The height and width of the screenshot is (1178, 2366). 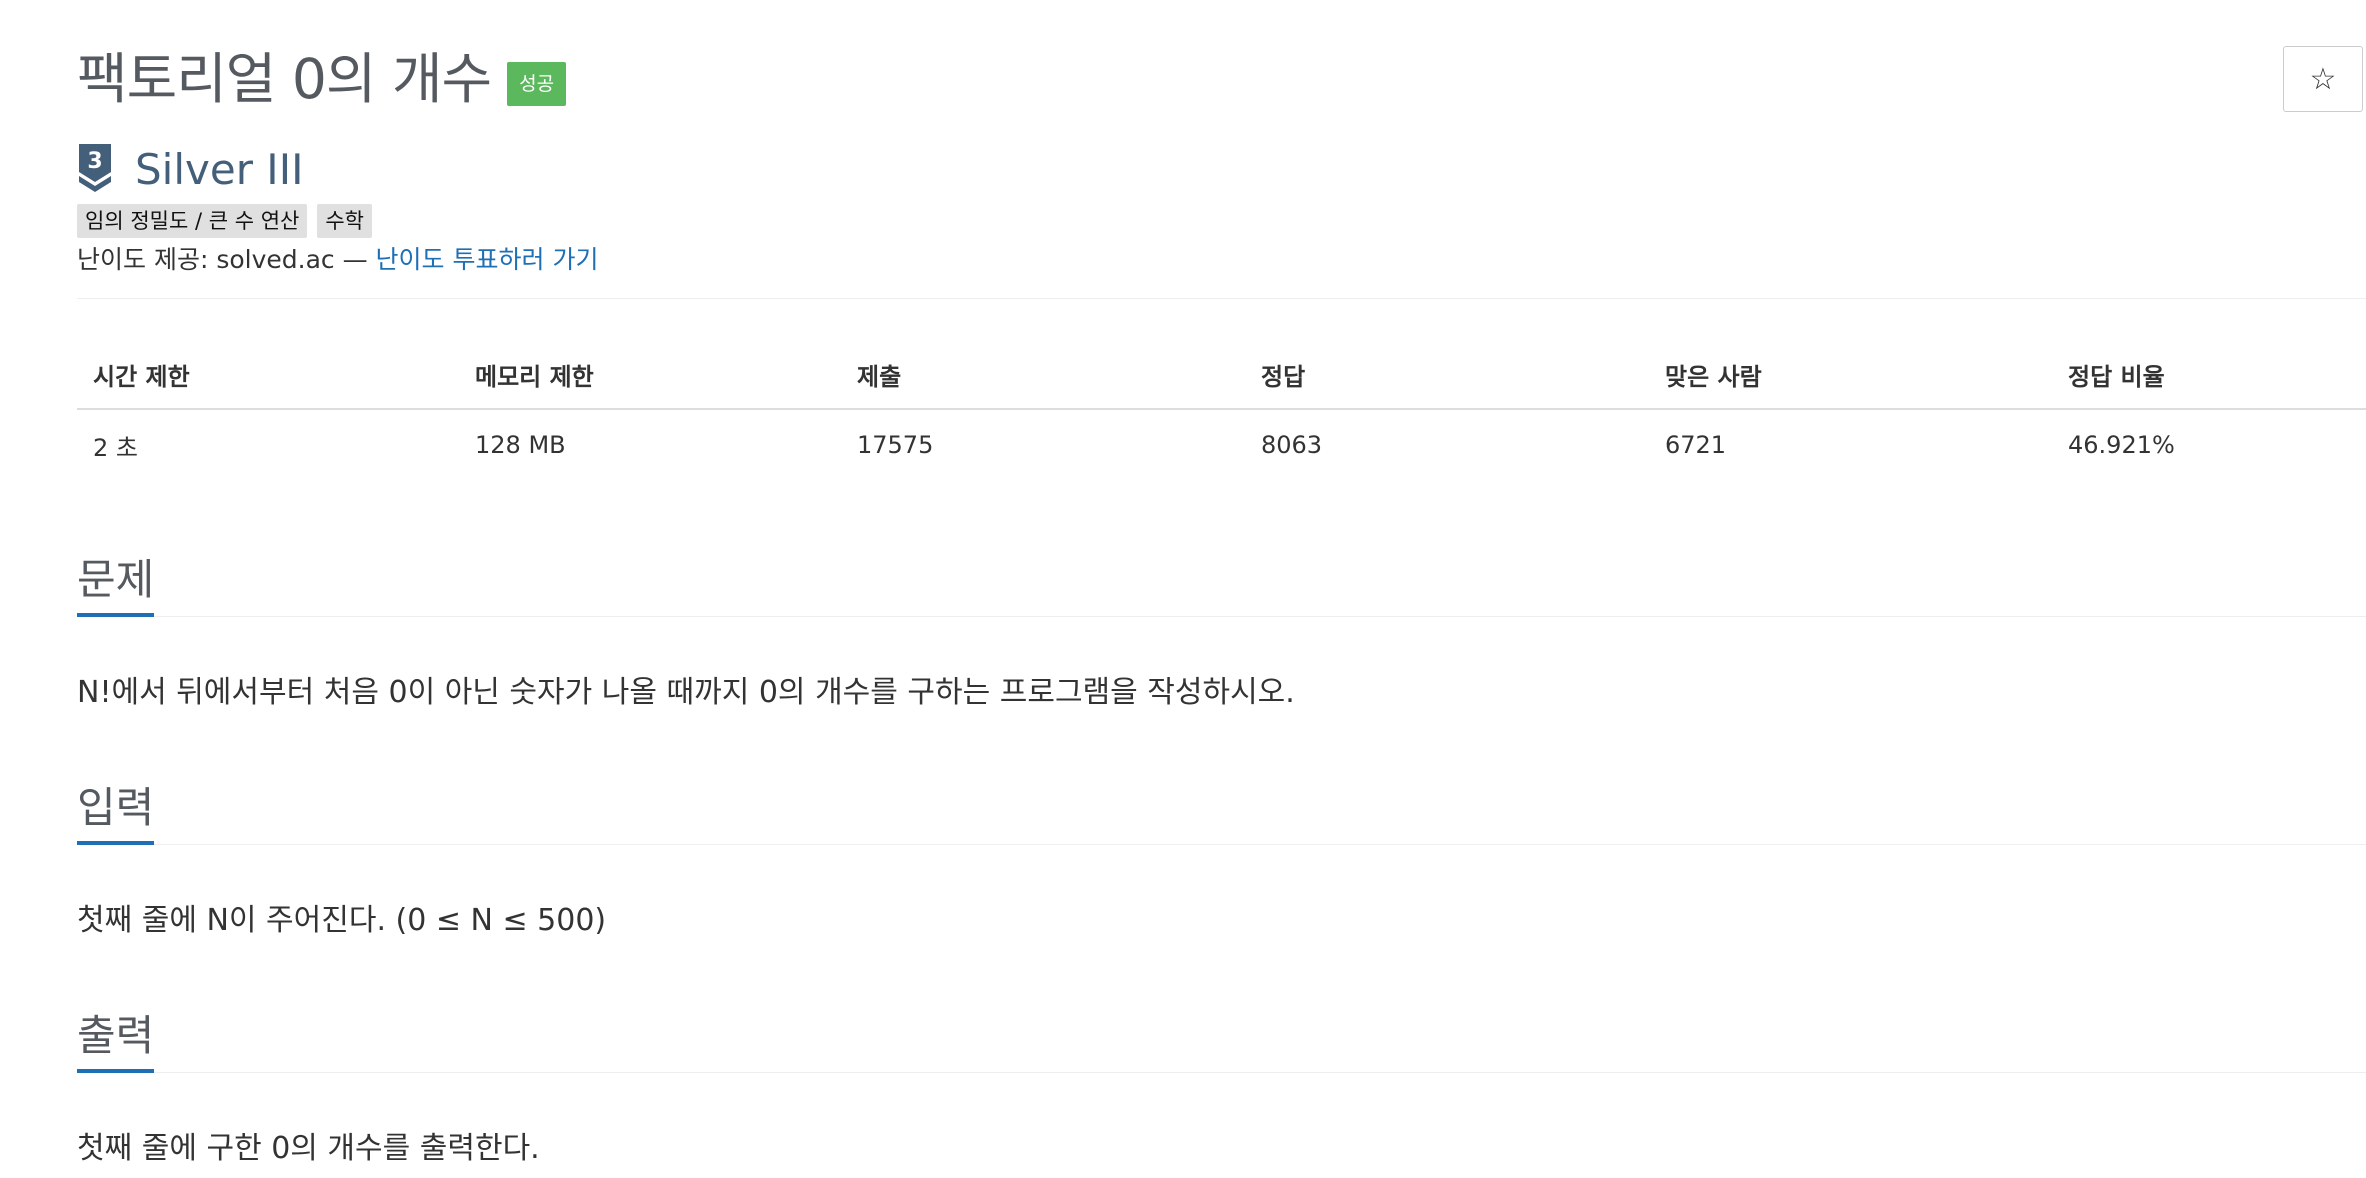 What do you see at coordinates (1850, 444) in the screenshot?
I see `solved-users-value: 6721` at bounding box center [1850, 444].